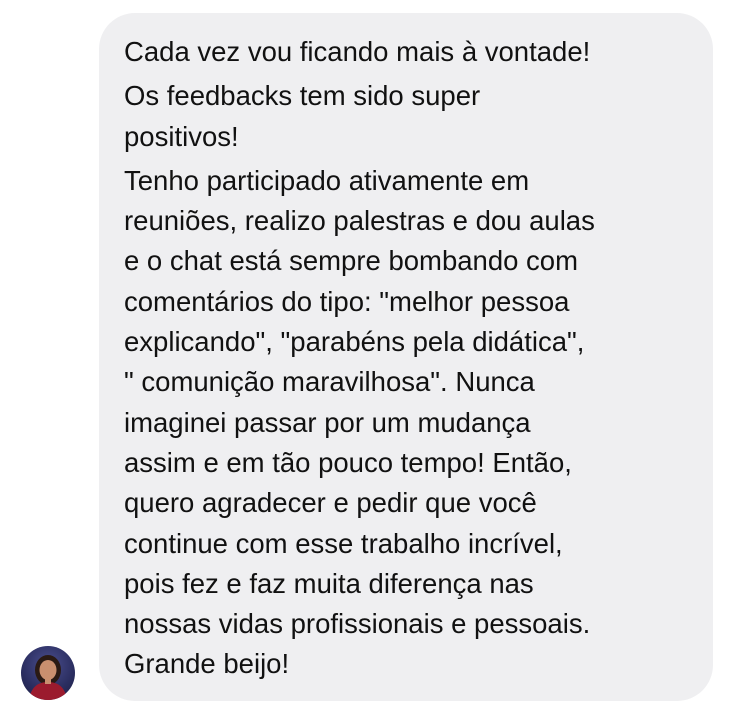 The image size is (732, 722). I want to click on avatar, so click(48, 673).